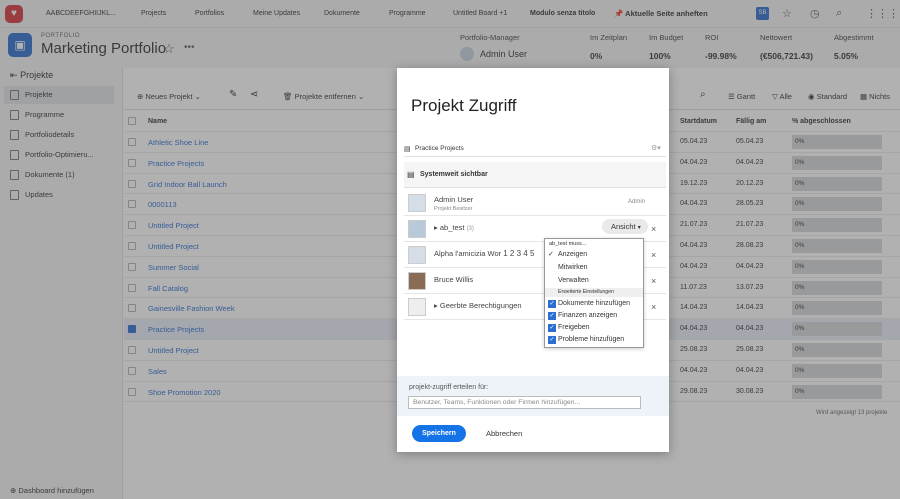 This screenshot has height=499, width=900. What do you see at coordinates (439, 148) in the screenshot?
I see `project-name: Practice Projects` at bounding box center [439, 148].